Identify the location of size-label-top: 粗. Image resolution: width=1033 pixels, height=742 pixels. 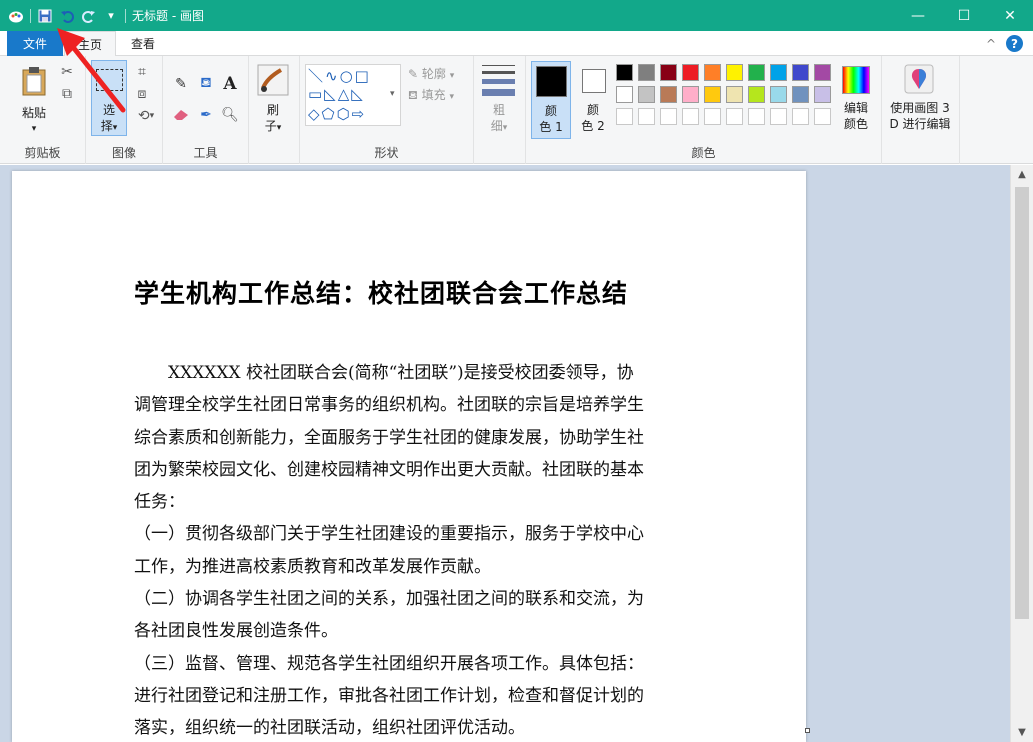
(498, 110).